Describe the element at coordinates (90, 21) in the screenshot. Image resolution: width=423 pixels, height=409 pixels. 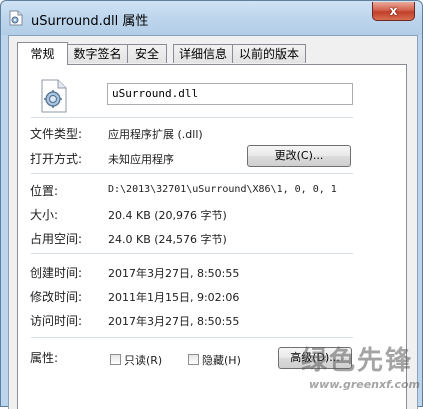
I see `window-title: uSurround.dll 属性` at that location.